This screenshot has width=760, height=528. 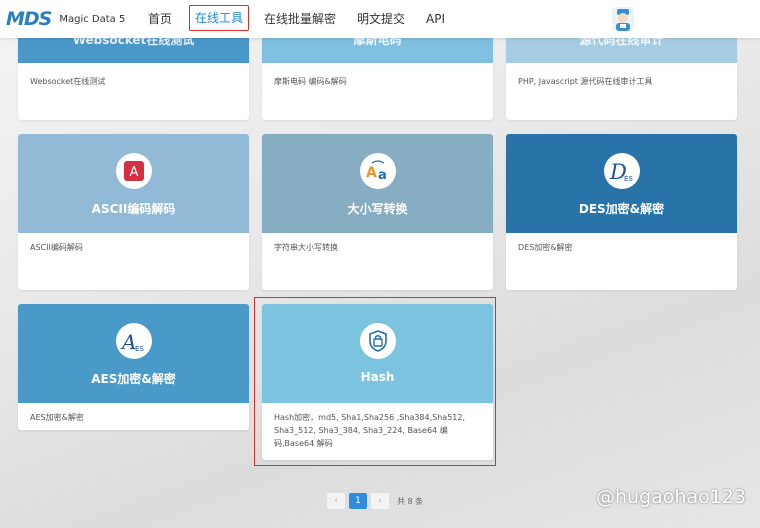 I want to click on card-description: DES加密&解密, so click(x=545, y=247).